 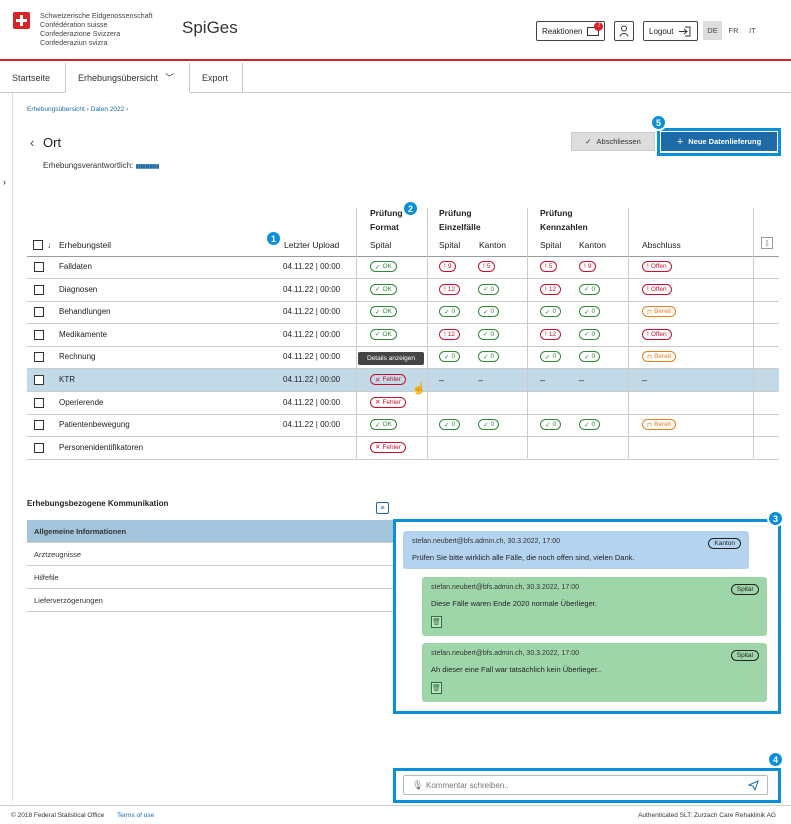 What do you see at coordinates (753, 785) in the screenshot?
I see `send-icon` at bounding box center [753, 785].